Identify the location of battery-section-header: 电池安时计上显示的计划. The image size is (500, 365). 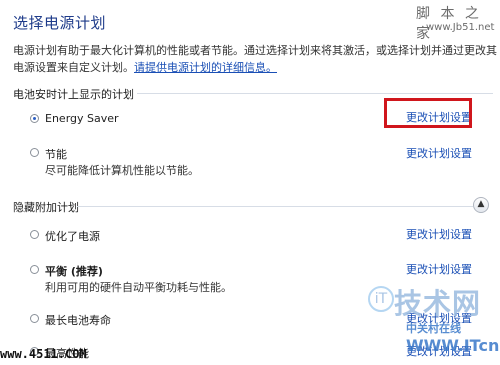
(73, 94).